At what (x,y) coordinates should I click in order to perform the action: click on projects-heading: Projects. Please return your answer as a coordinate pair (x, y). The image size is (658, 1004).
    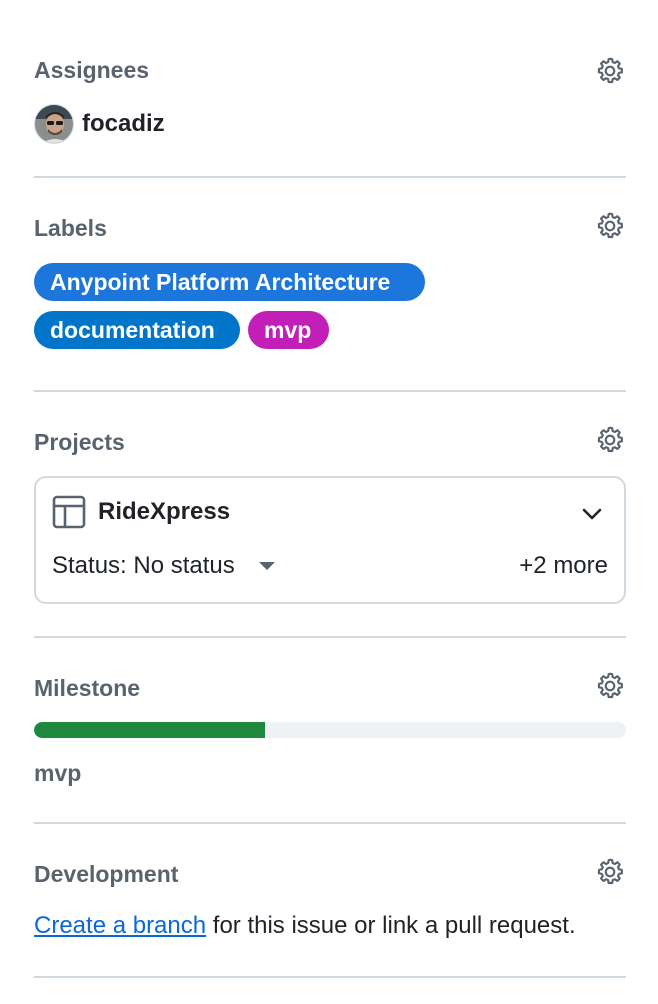
    Looking at the image, I should click on (79, 442).